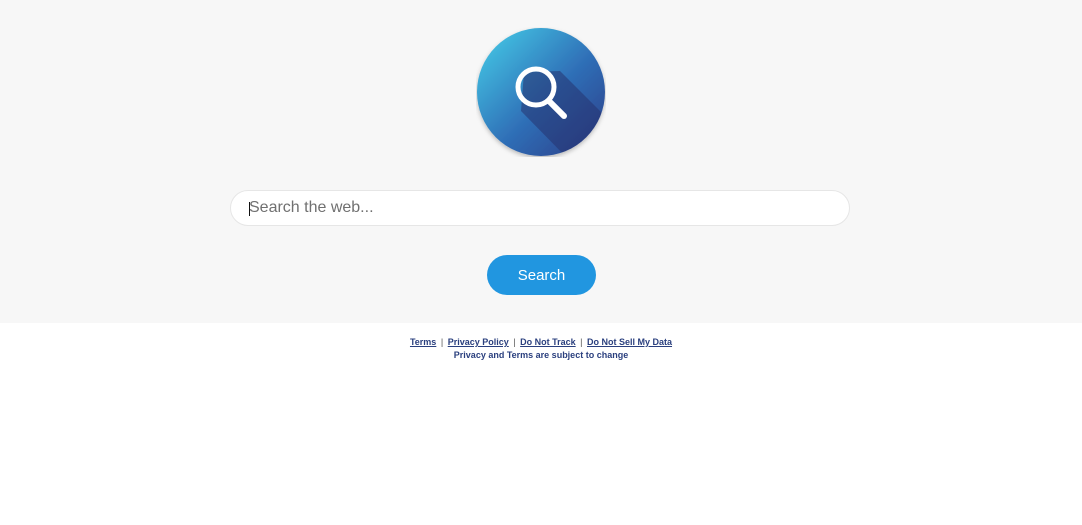  What do you see at coordinates (629, 342) in the screenshot?
I see `do-not-sell-link: Do Not Sell My Data` at bounding box center [629, 342].